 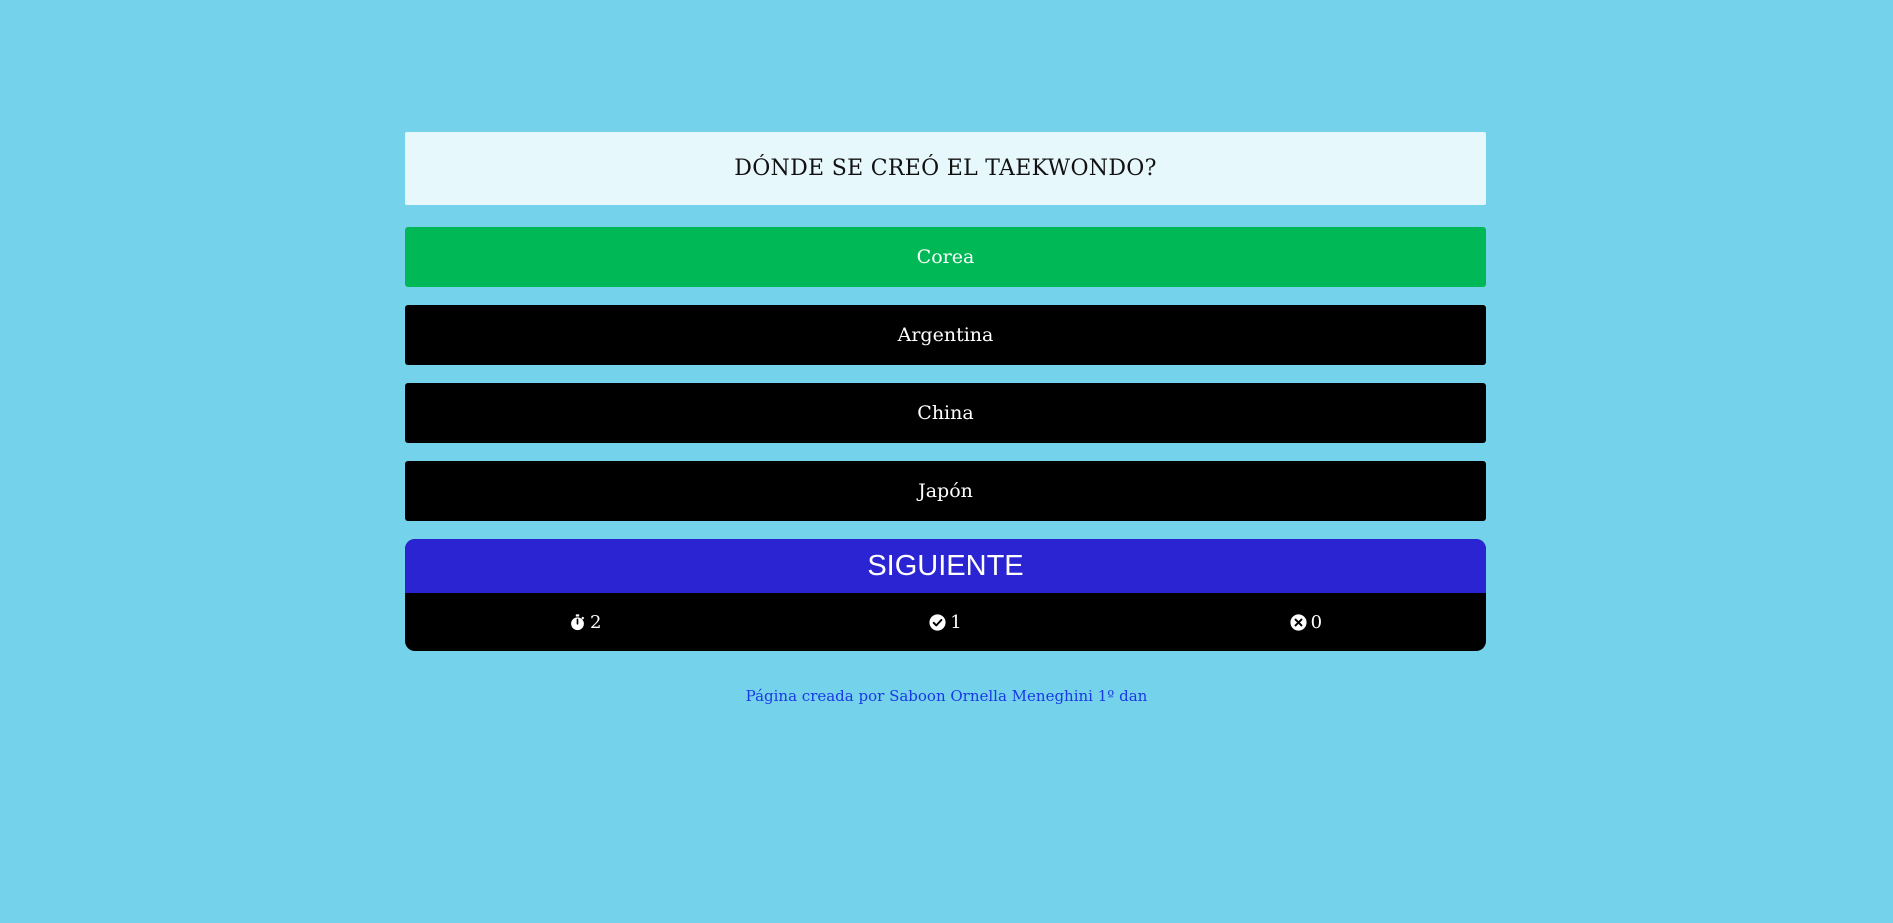 I want to click on answer-option-argentina: Argentina, so click(x=945, y=335).